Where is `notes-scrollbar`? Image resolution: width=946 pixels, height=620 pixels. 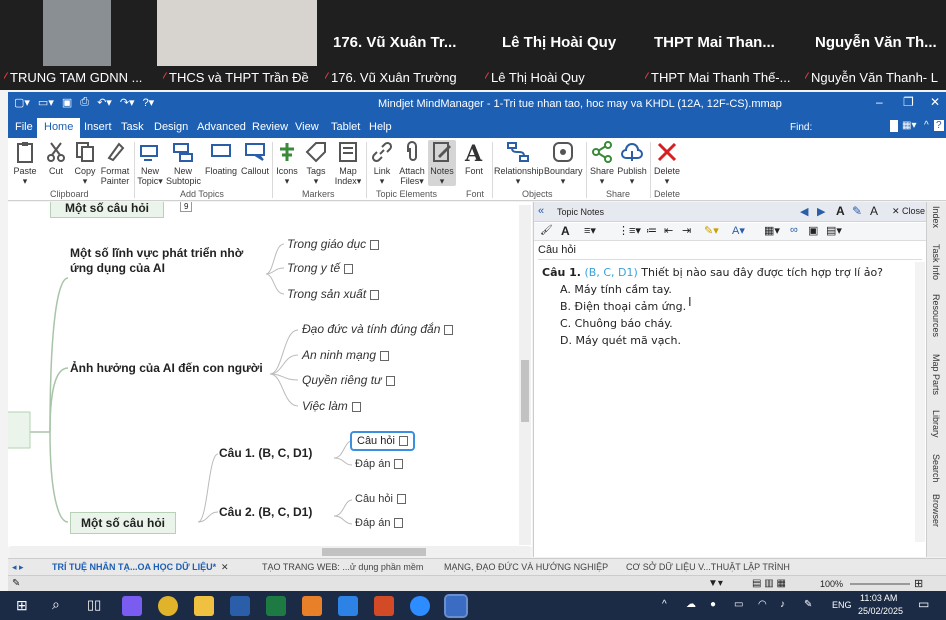
notes-scrollbar is located at coordinates (920, 402).